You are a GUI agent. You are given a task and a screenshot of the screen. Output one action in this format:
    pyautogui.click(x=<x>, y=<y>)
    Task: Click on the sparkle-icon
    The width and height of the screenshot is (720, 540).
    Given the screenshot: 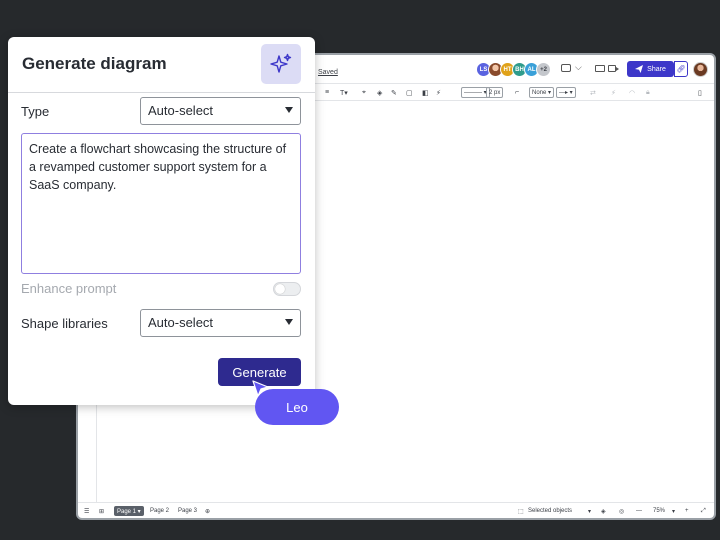 What is the action you would take?
    pyautogui.click(x=281, y=63)
    